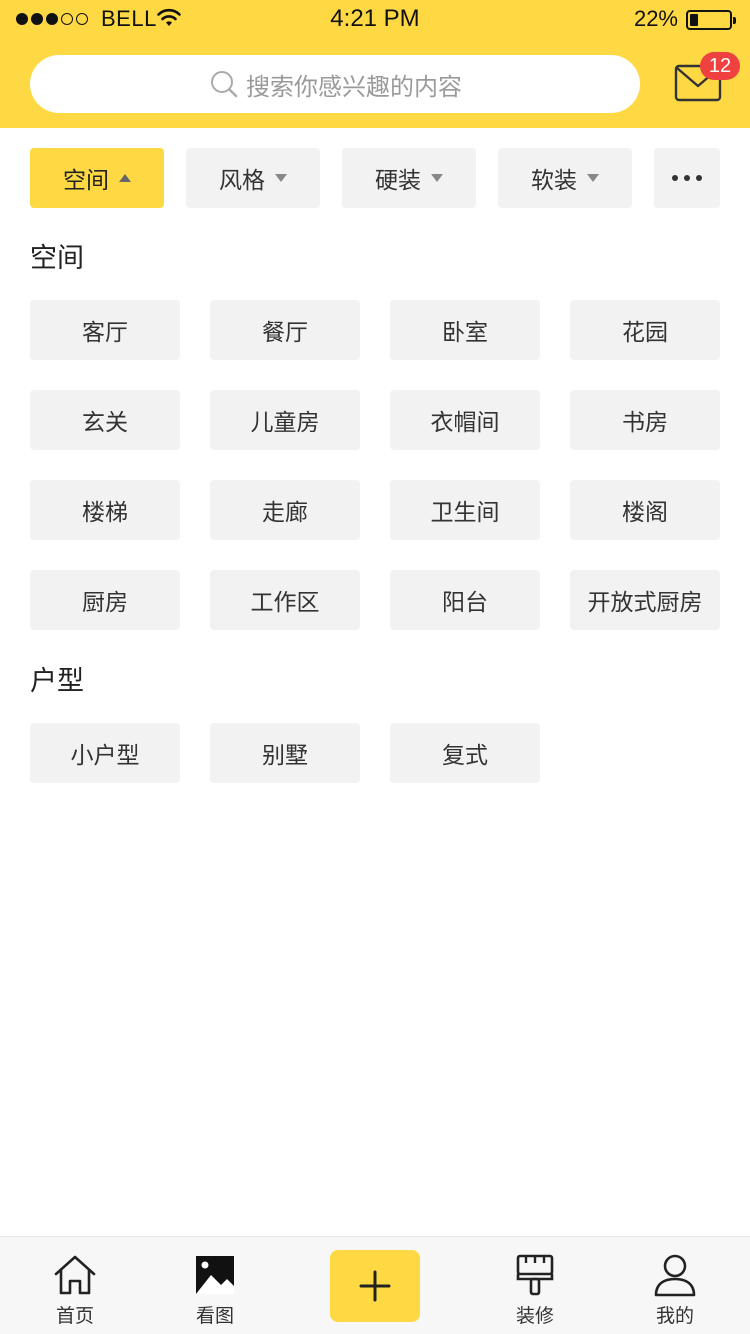 The image size is (750, 1334). What do you see at coordinates (105, 510) in the screenshot?
I see `chip-item: 楼梯` at bounding box center [105, 510].